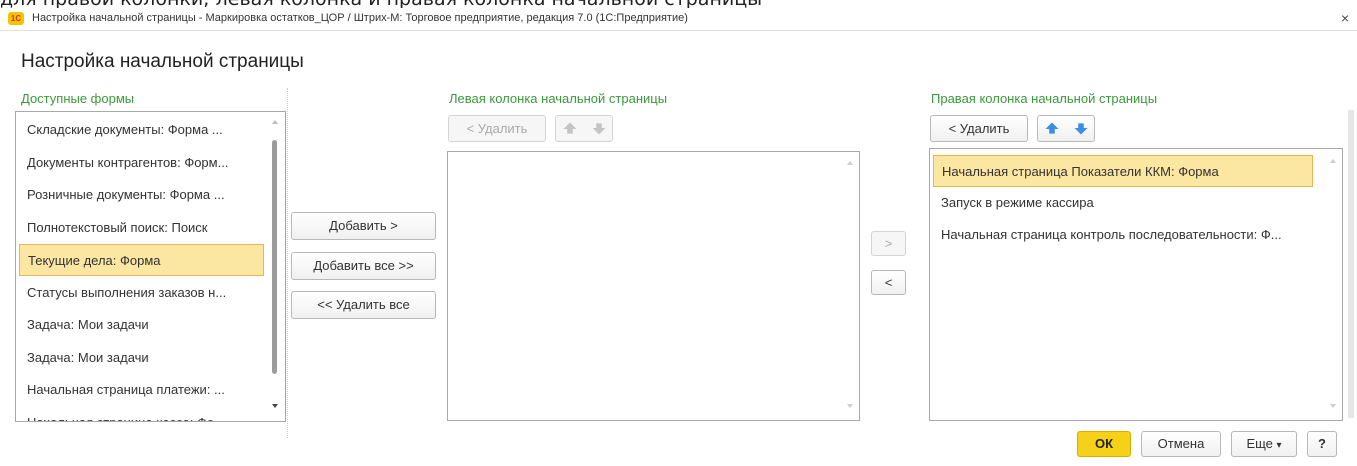 This screenshot has width=1357, height=466. I want to click on move-right-button: >, so click(888, 243).